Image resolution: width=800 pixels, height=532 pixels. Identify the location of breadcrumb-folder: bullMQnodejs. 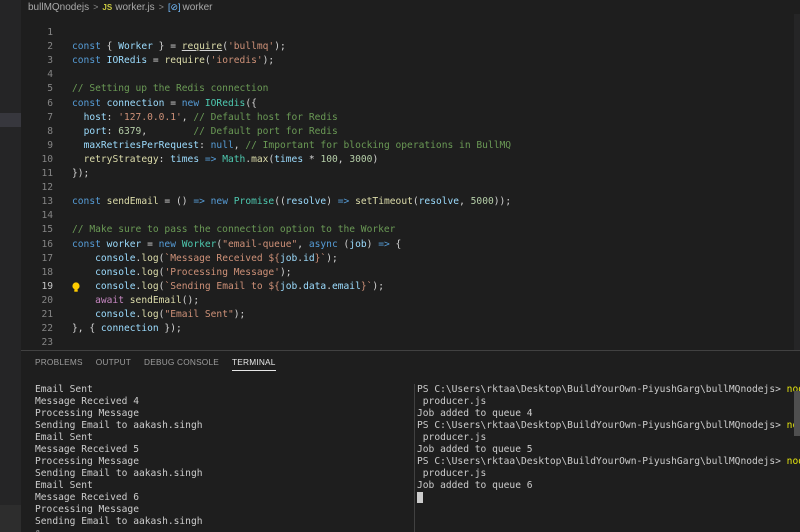
(58, 7).